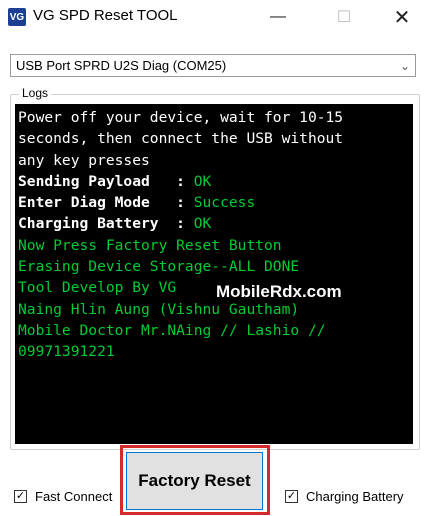 The width and height of the screenshot is (431, 516). What do you see at coordinates (215, 223) in the screenshot?
I see `log-status-line: Charging Battery : OK` at bounding box center [215, 223].